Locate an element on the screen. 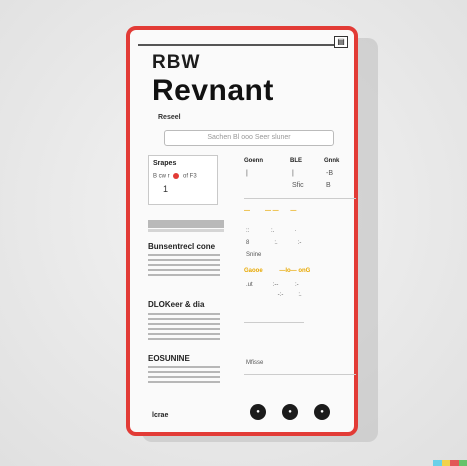  column-header-2: BLE is located at coordinates (296, 161).